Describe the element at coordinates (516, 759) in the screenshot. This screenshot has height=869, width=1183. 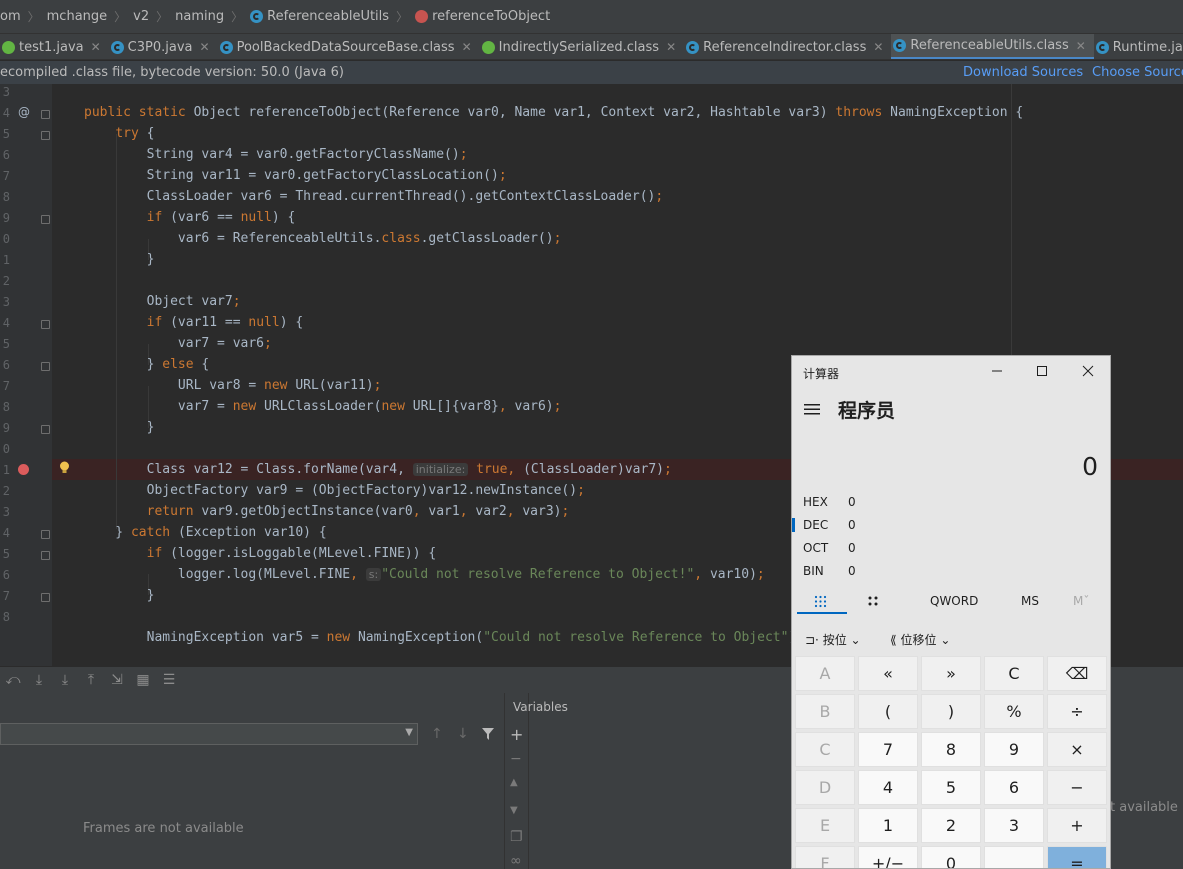
I see `minus-icon: −` at that location.